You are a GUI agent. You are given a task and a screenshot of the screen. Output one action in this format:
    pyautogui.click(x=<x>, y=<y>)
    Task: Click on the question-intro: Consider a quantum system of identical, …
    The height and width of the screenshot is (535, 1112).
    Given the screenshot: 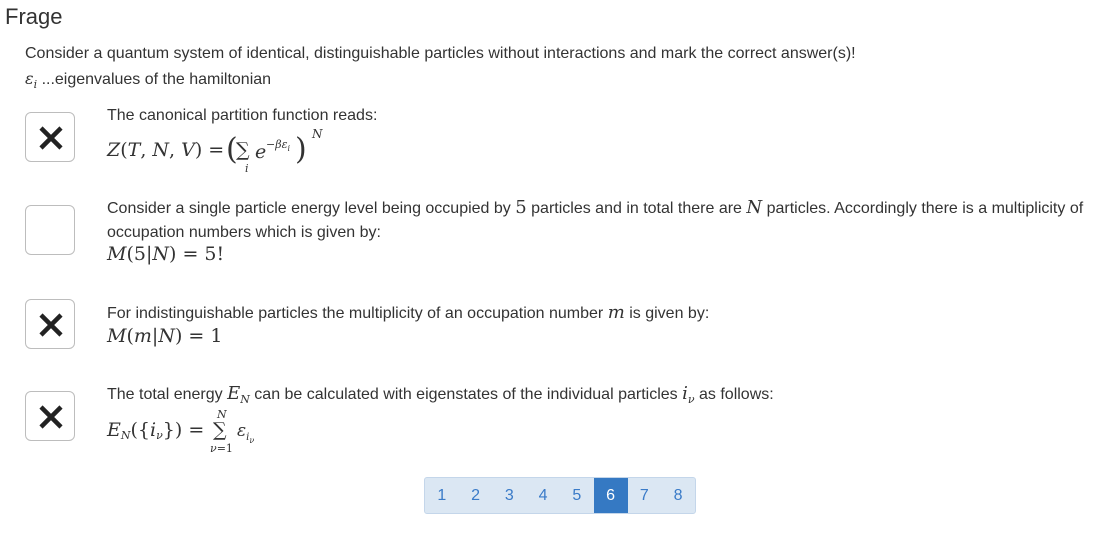 What is the action you would take?
    pyautogui.click(x=440, y=53)
    